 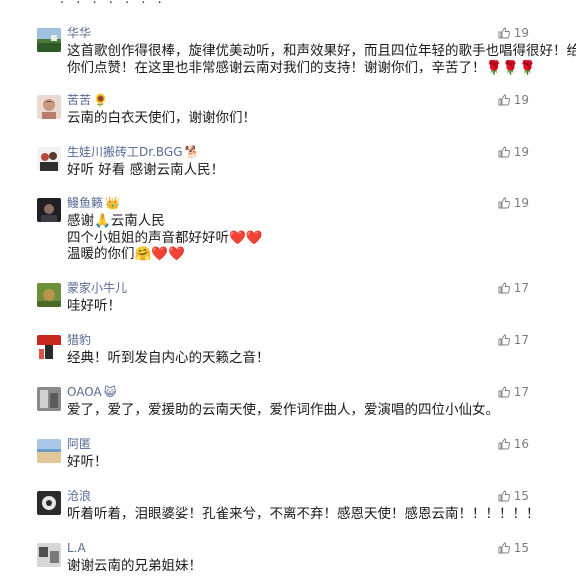 I want to click on comment-nickname: 华华, so click(x=80, y=33).